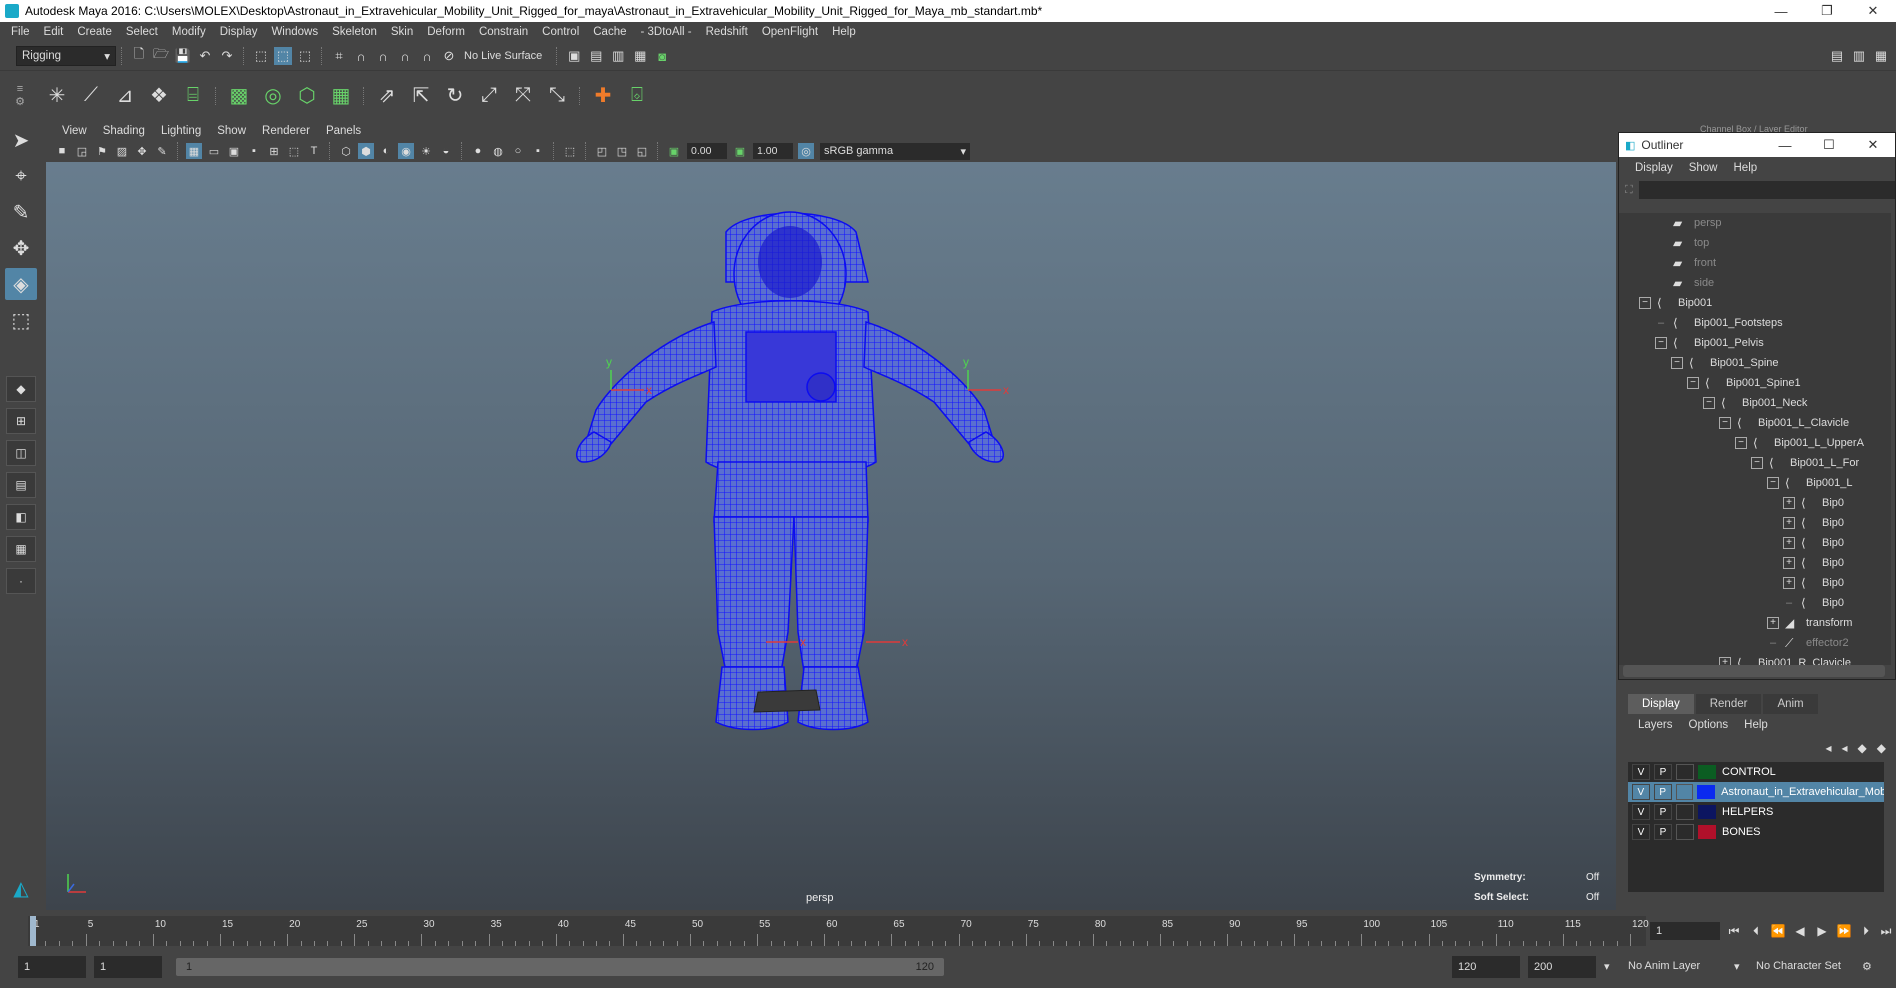 This screenshot has width=1896, height=988. I want to click on layer-row: V P BONES, so click(1756, 832).